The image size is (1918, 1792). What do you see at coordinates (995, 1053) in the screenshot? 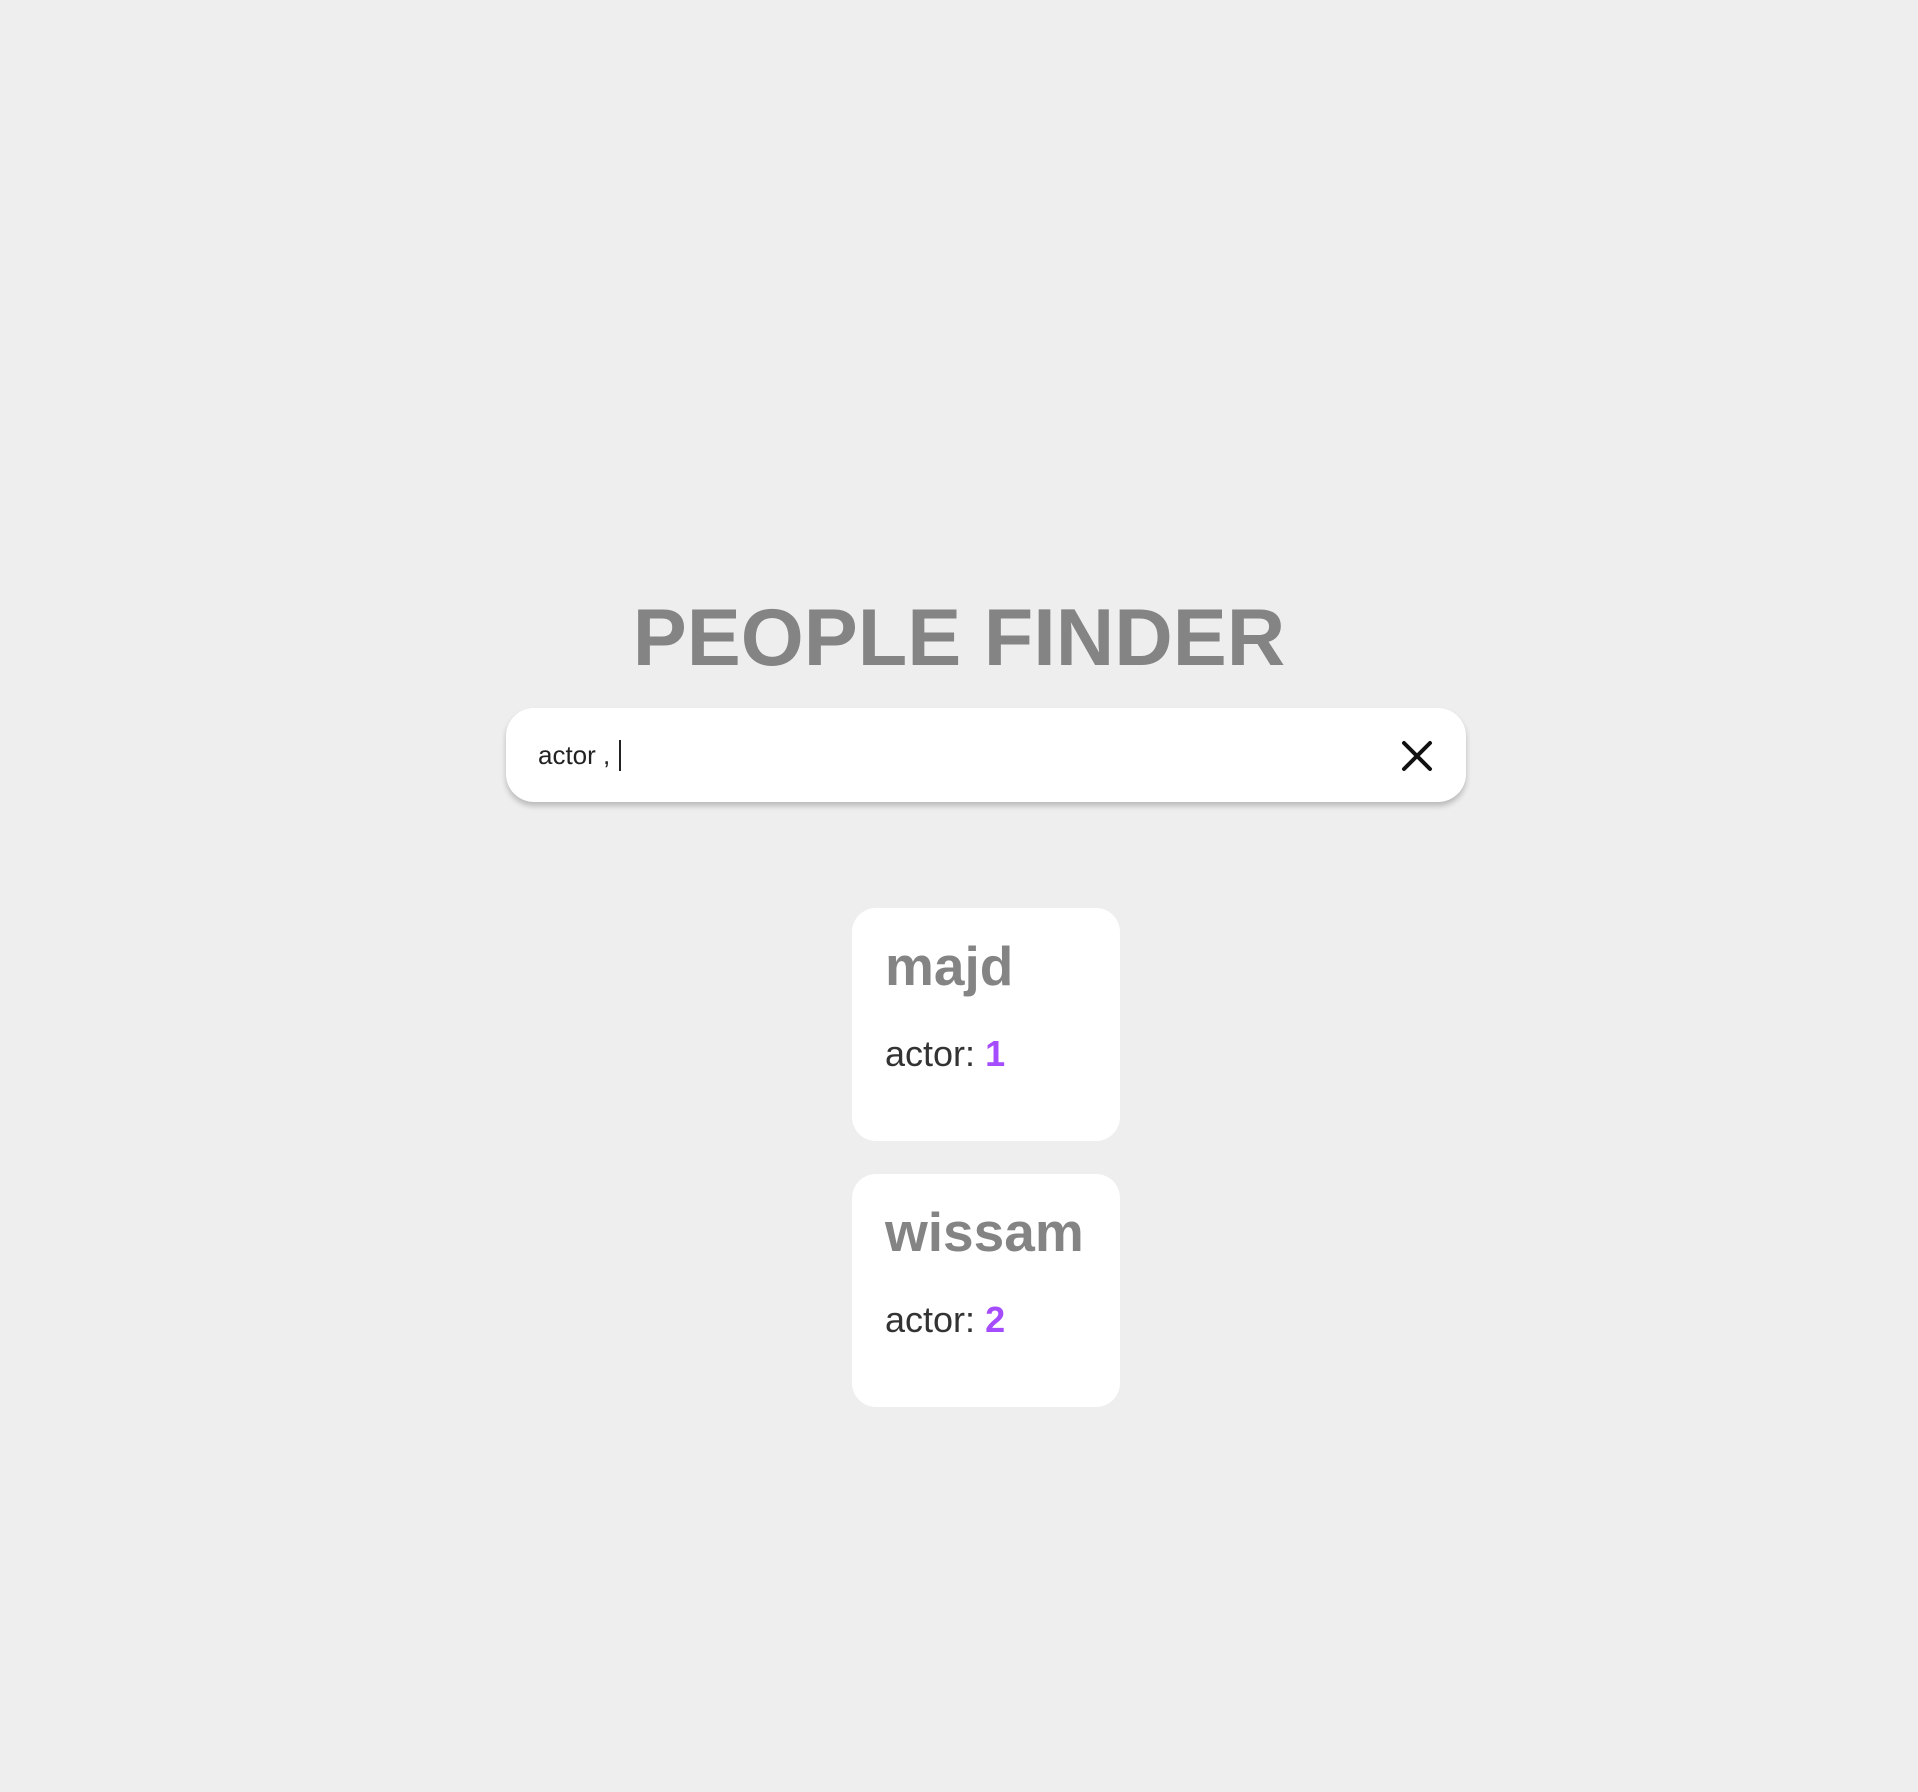
I see `role-value: 1` at bounding box center [995, 1053].